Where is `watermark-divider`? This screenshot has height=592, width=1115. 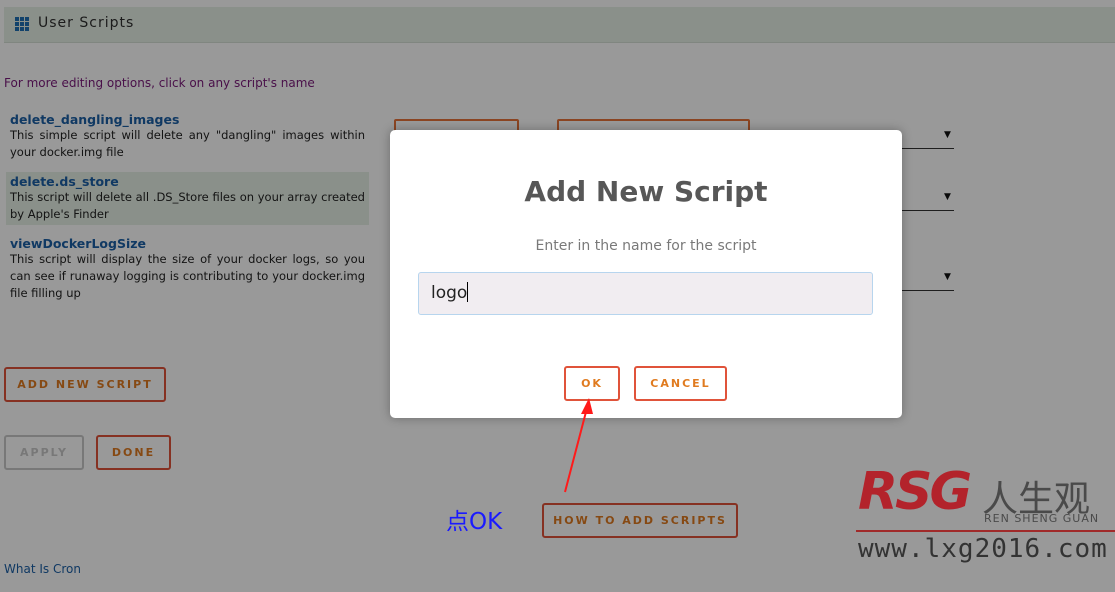
watermark-divider is located at coordinates (985, 531).